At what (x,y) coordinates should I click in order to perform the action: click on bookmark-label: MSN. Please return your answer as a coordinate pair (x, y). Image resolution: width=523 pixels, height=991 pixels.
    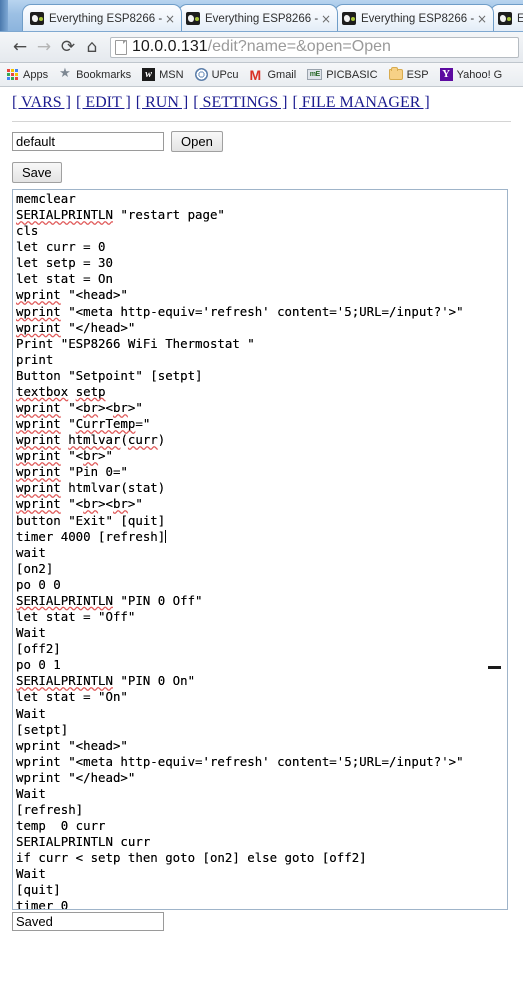
    Looking at the image, I should click on (171, 74).